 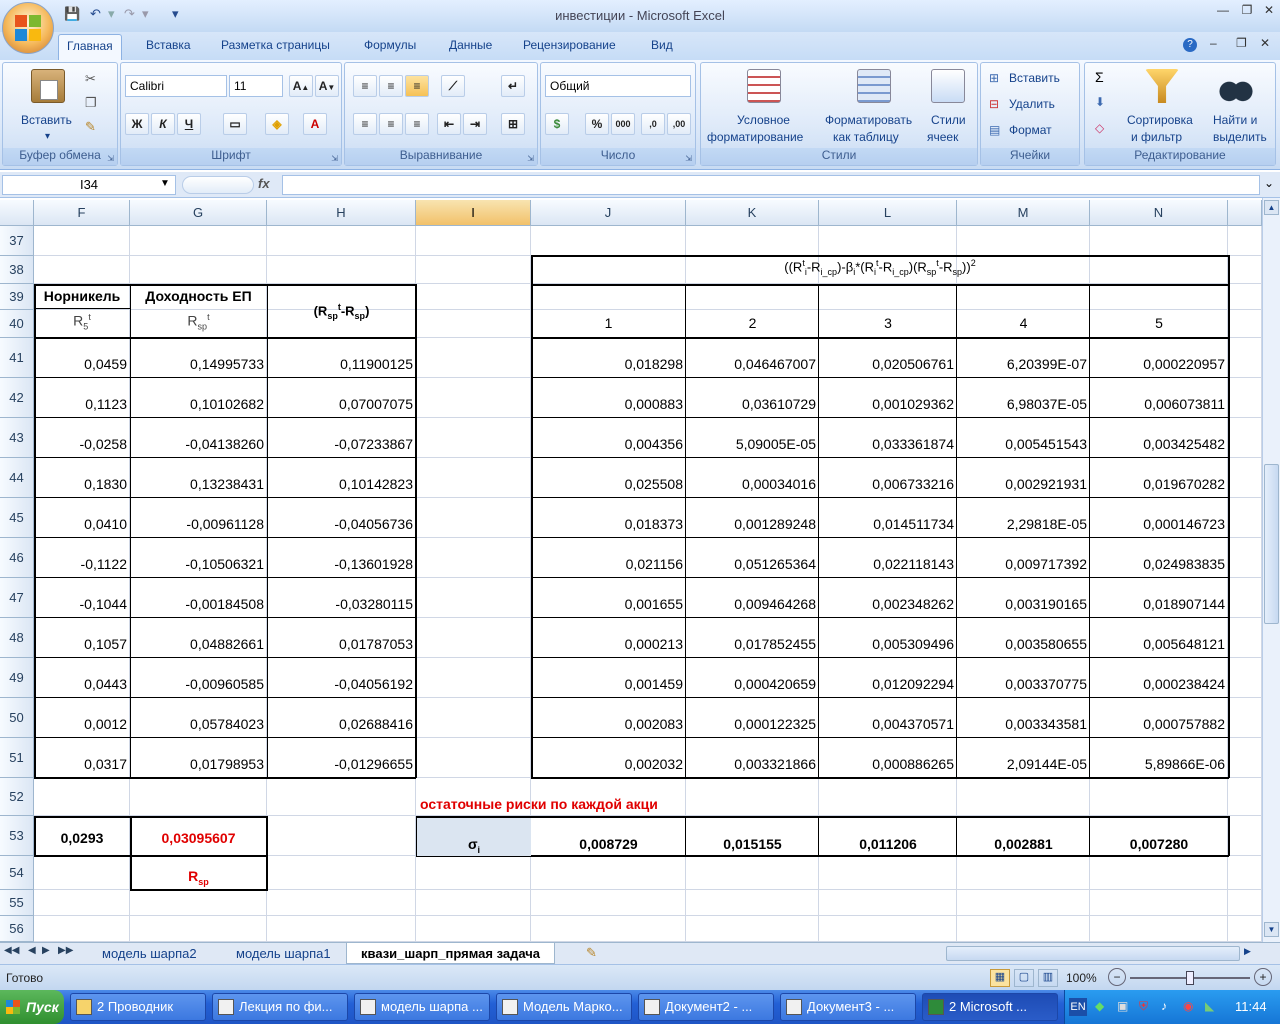 I want to click on data-cell: 0,025508, so click(x=607, y=484).